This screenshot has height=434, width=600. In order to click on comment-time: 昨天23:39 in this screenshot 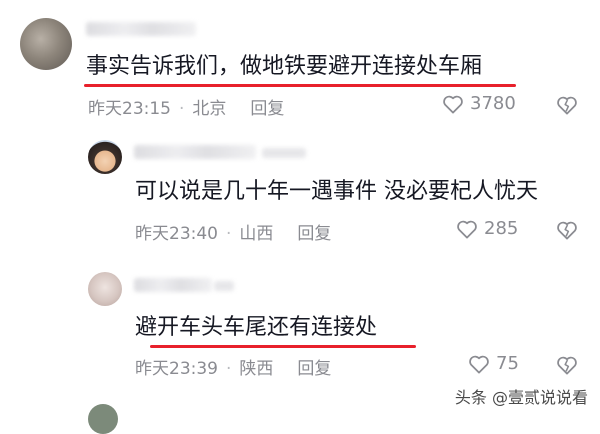, I will do `click(176, 369)`.